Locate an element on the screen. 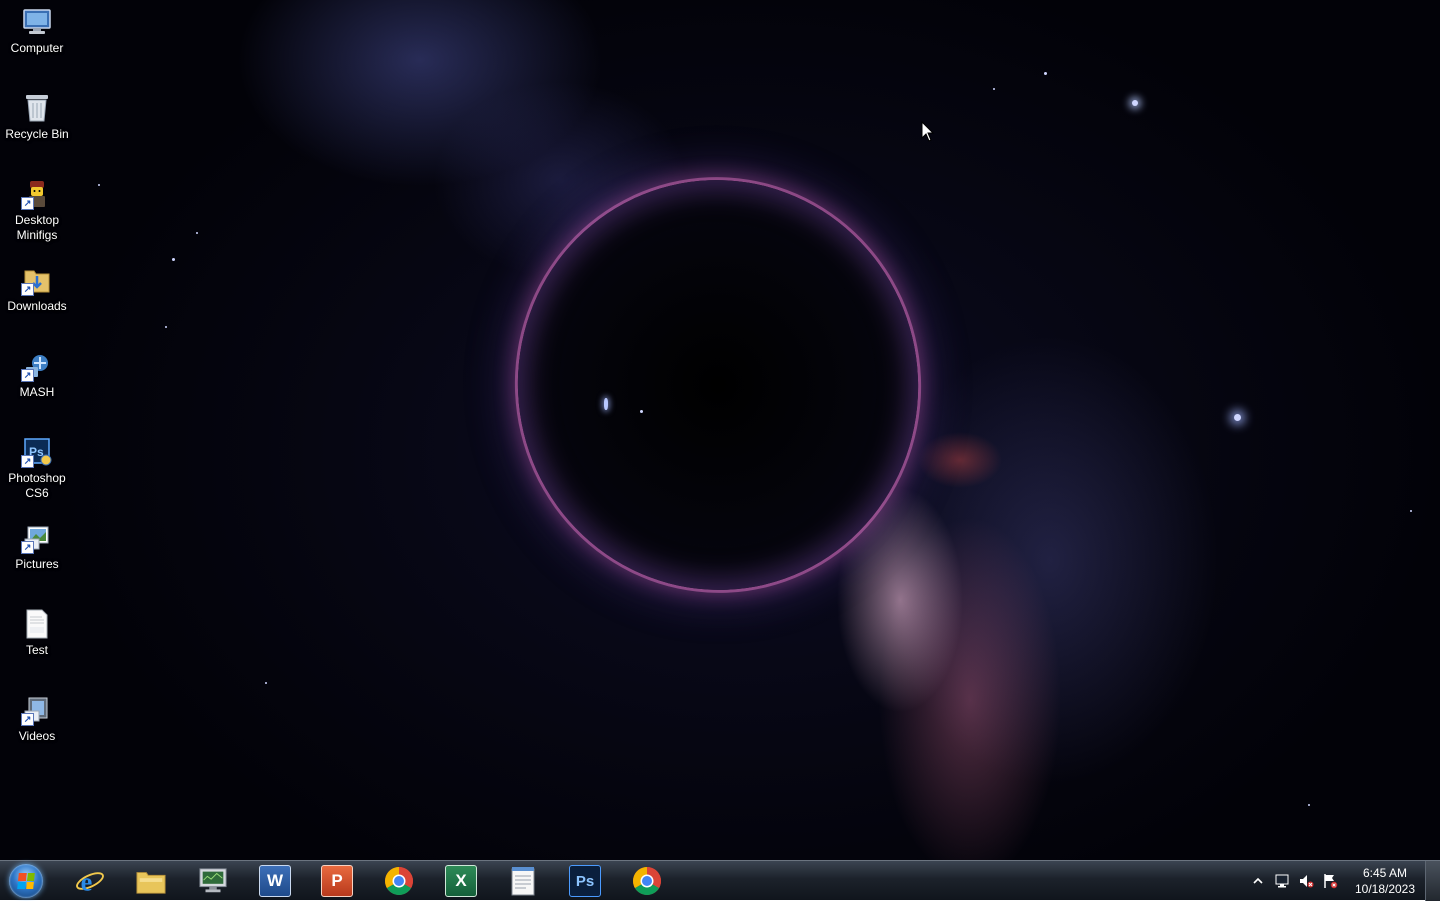 This screenshot has height=901, width=1440. action-center-flag-icon is located at coordinates (1330, 881).